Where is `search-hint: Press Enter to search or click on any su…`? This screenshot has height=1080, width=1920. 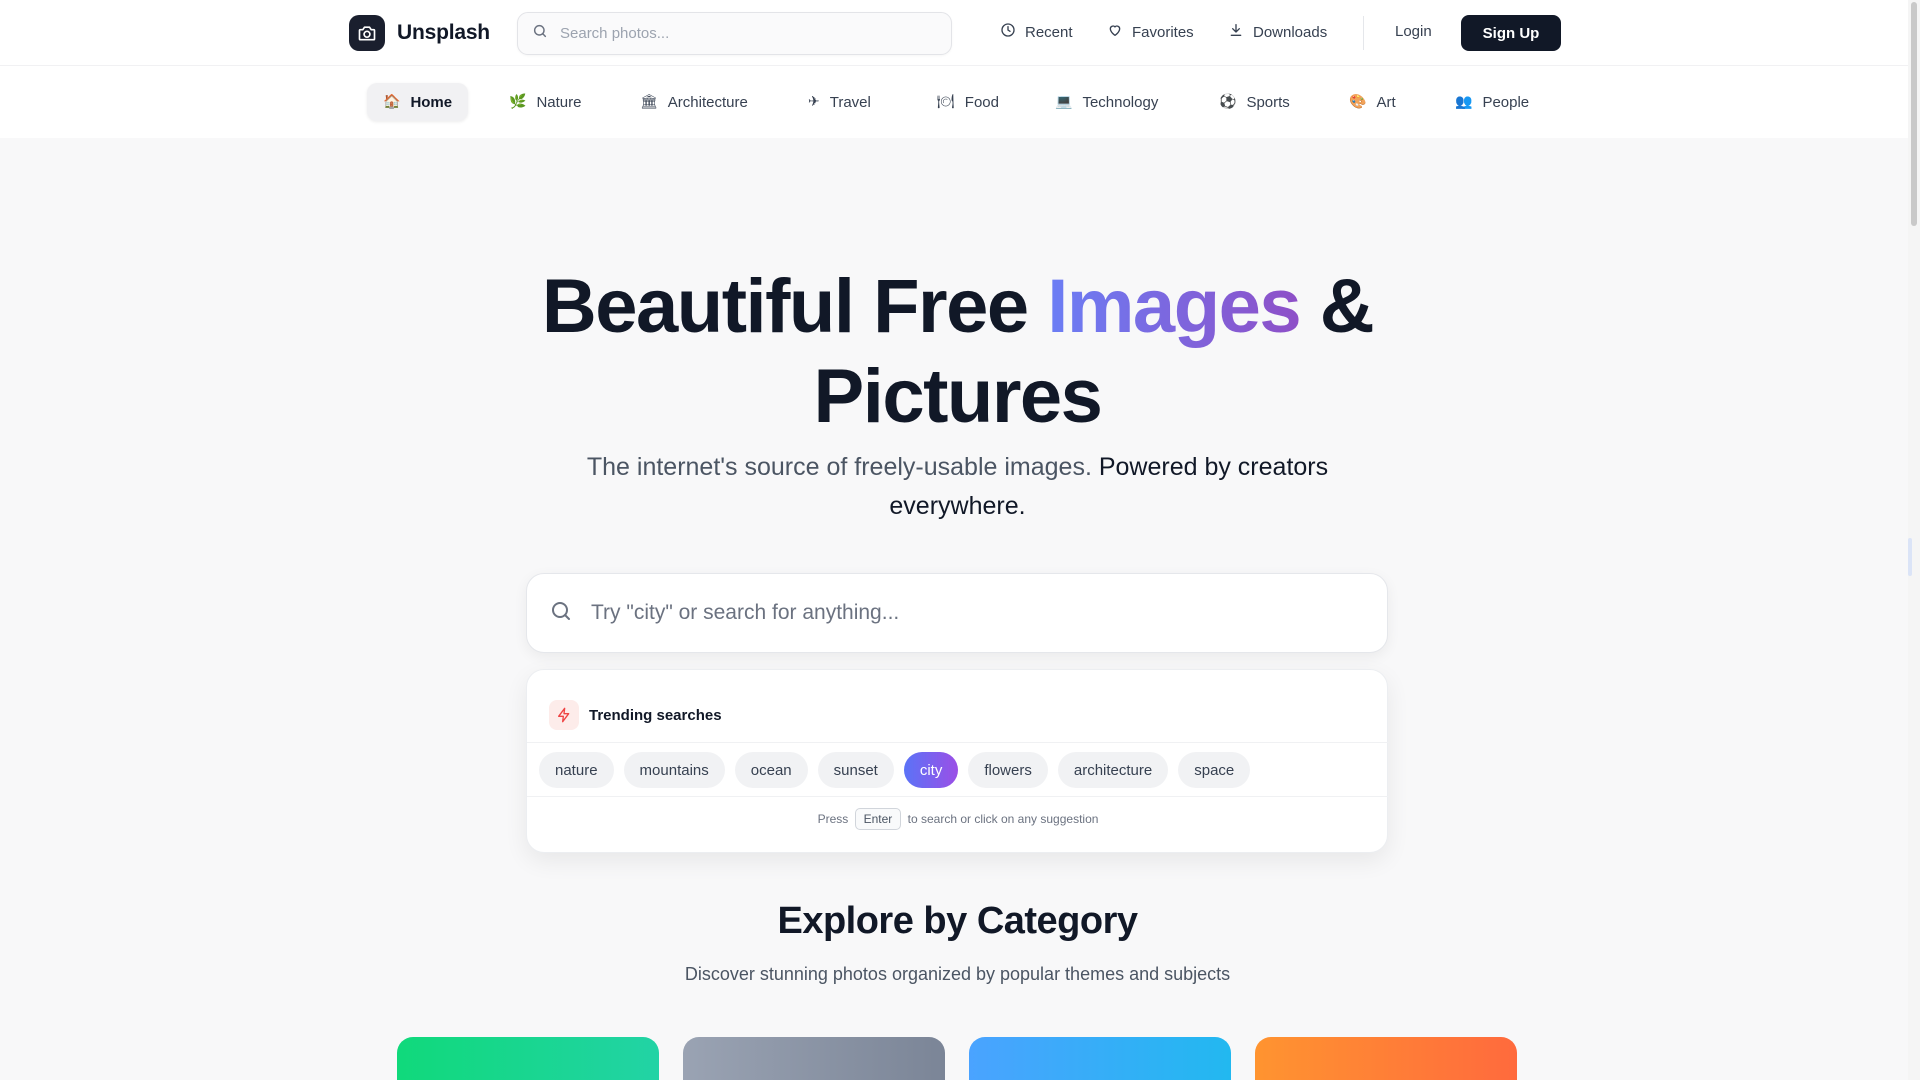 search-hint: Press Enter to search or click on any su… is located at coordinates (958, 819).